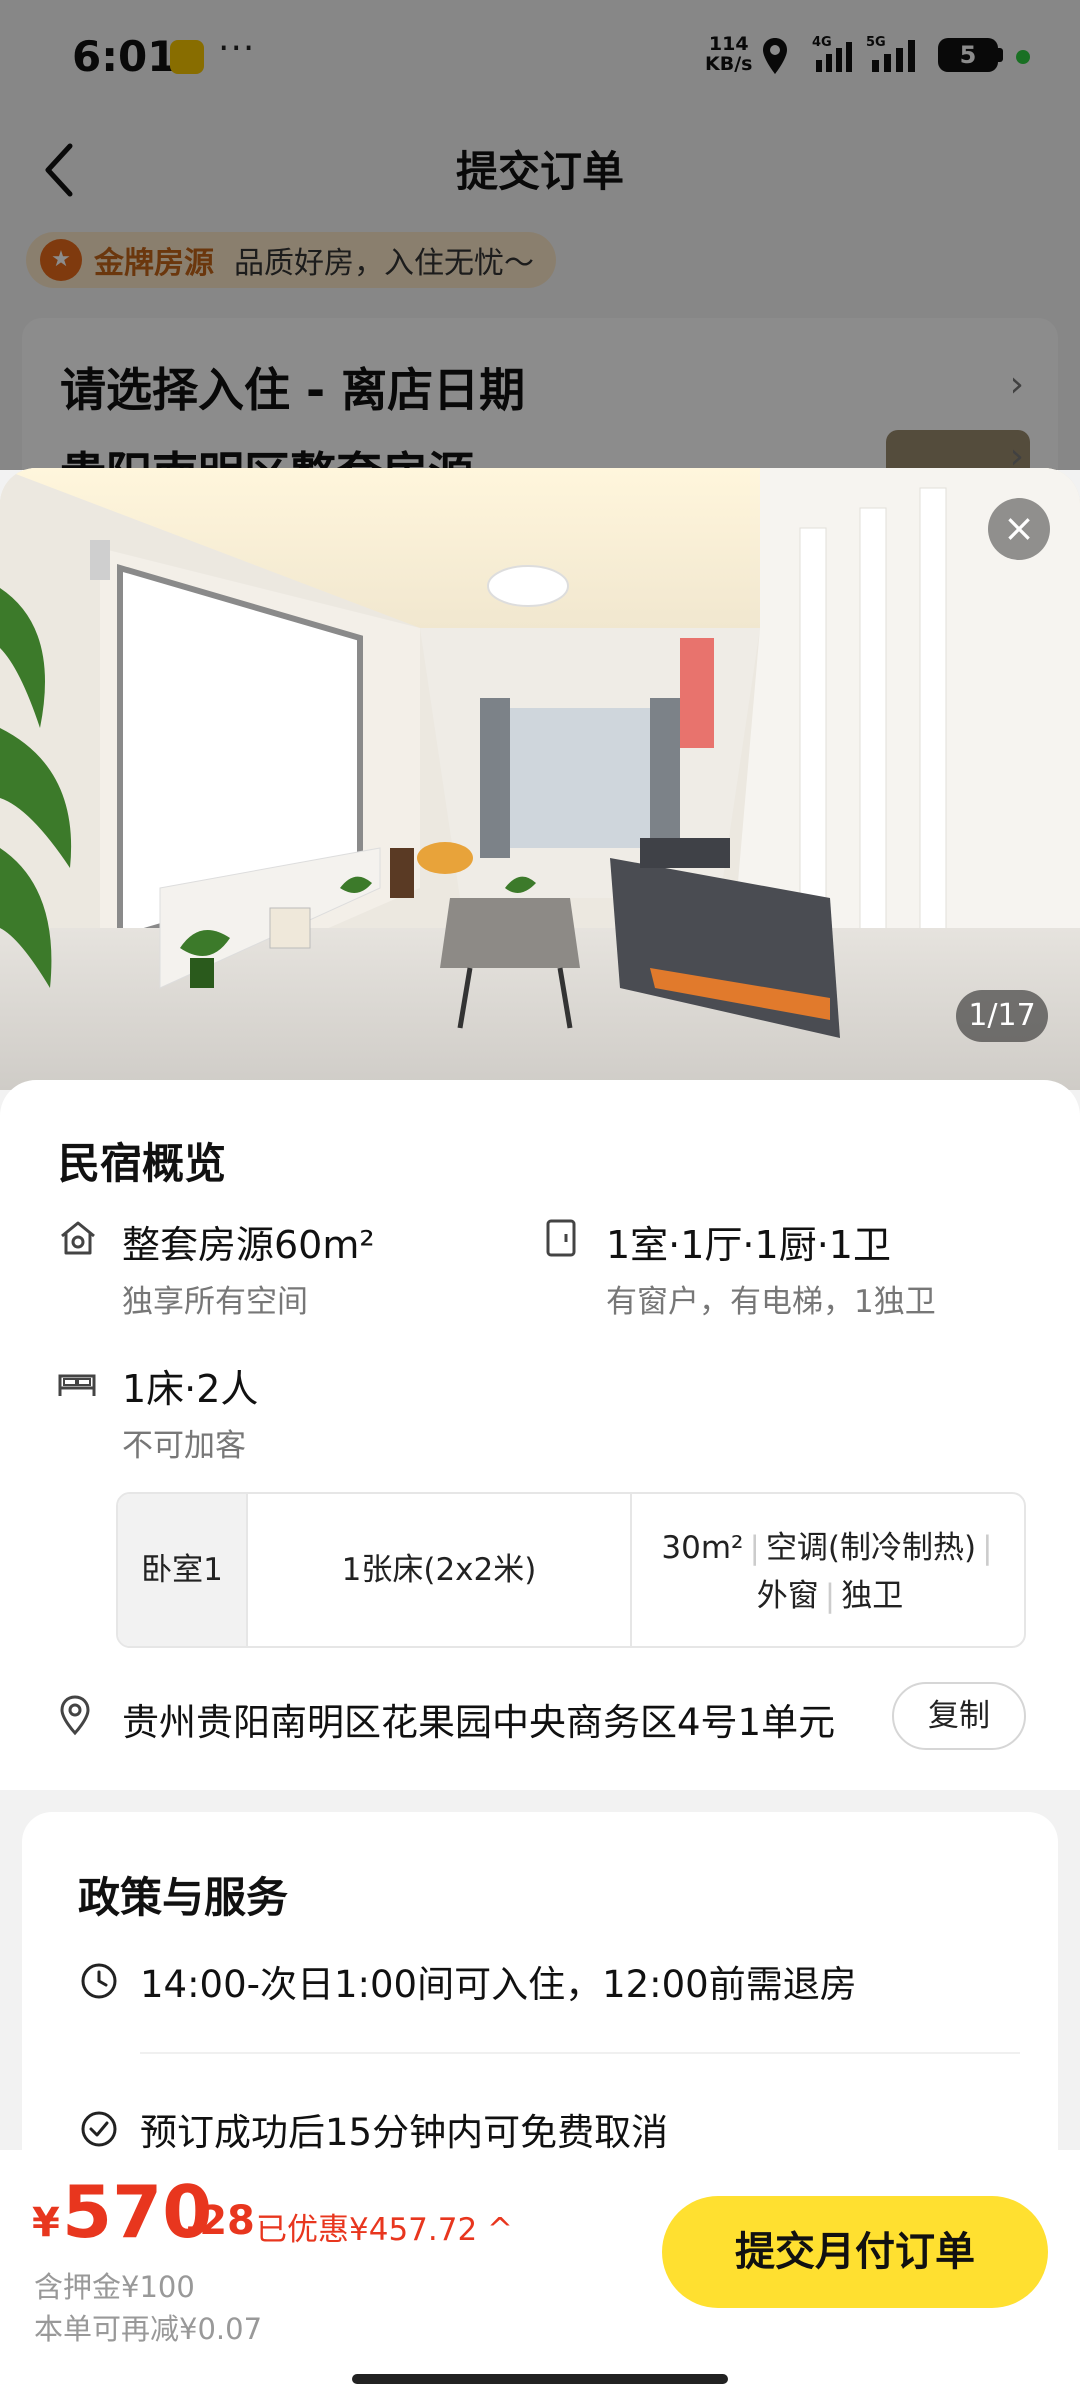  What do you see at coordinates (871, 1548) in the screenshot?
I see `room-ac: 空调(制冷制热)` at bounding box center [871, 1548].